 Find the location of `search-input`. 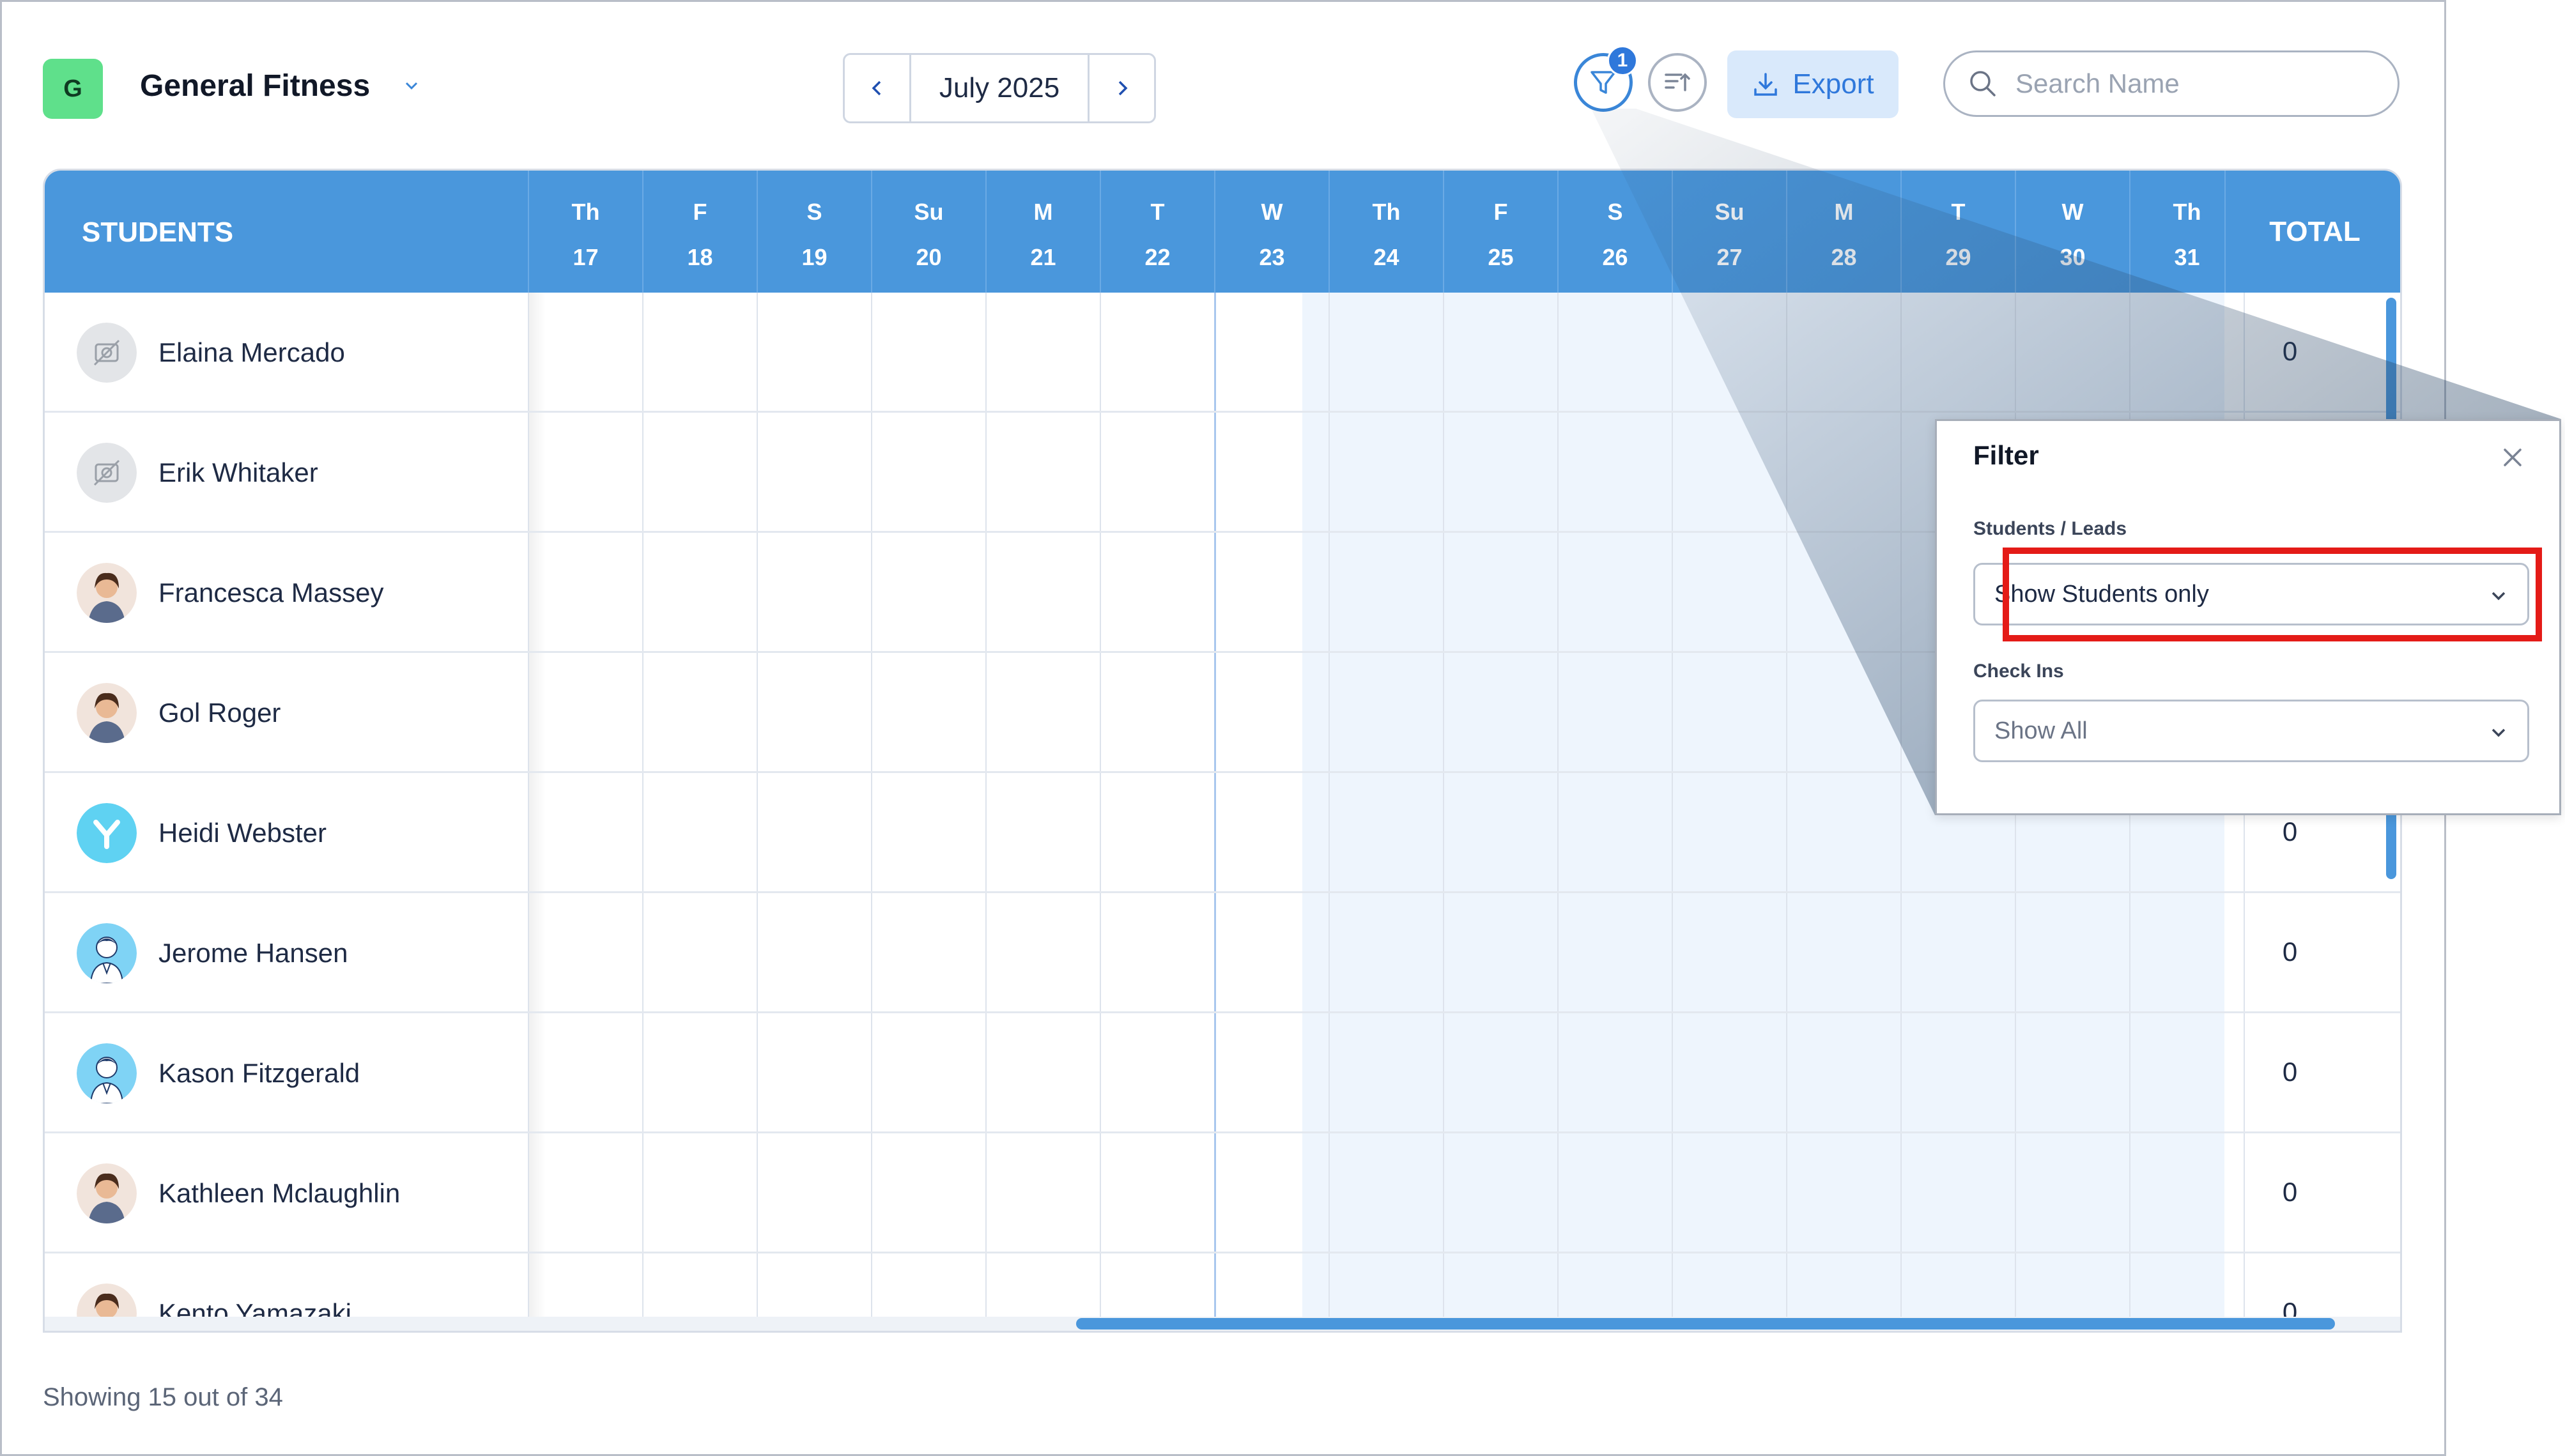

search-input is located at coordinates (2194, 83).